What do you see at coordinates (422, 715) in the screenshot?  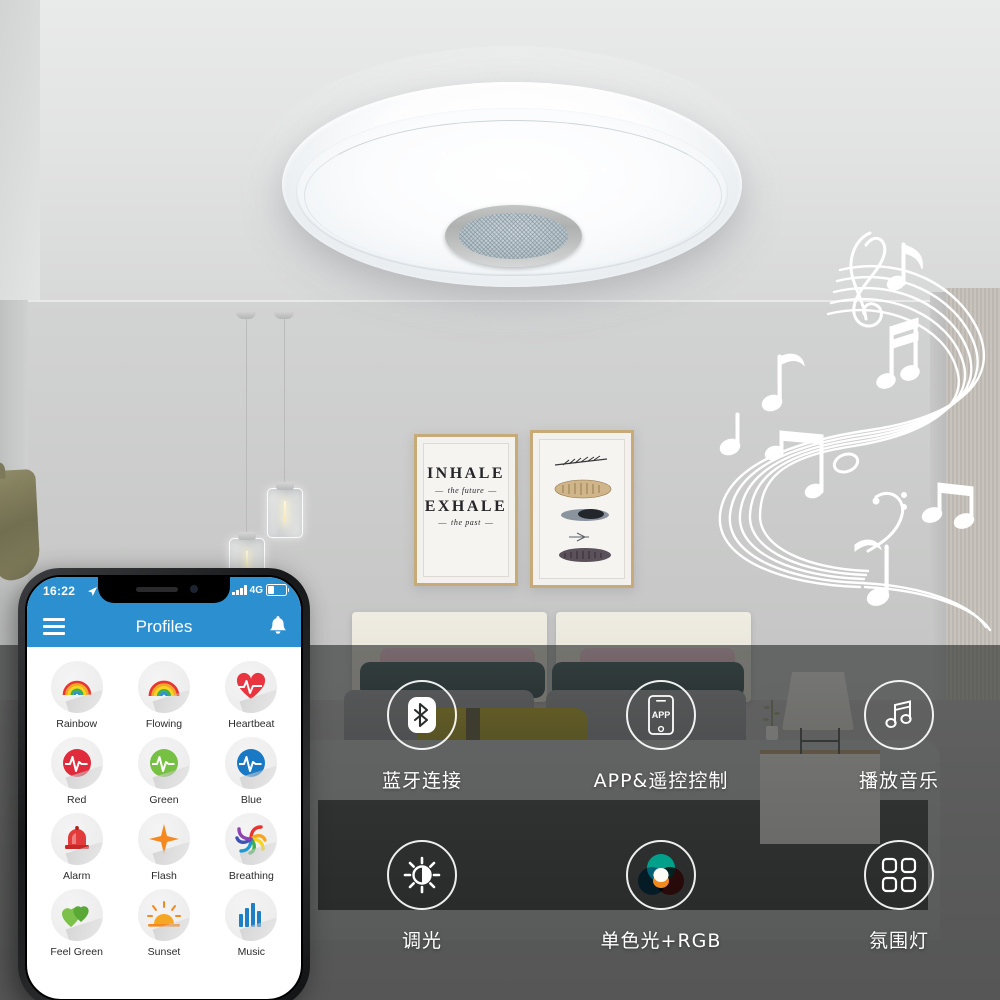 I see `bluetooth-icon` at bounding box center [422, 715].